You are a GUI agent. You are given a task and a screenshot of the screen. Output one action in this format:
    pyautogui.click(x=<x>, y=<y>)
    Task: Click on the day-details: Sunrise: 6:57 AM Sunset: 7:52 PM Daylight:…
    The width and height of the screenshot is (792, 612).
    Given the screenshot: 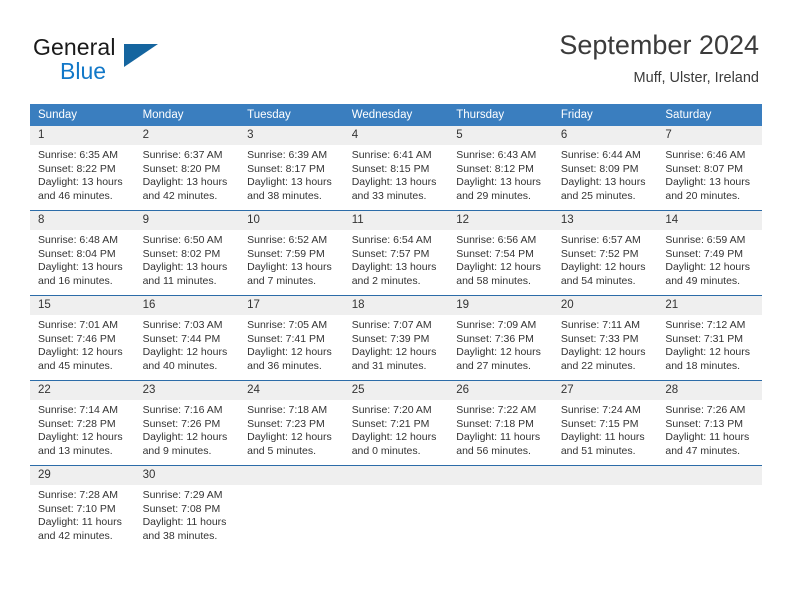 What is the action you would take?
    pyautogui.click(x=605, y=259)
    